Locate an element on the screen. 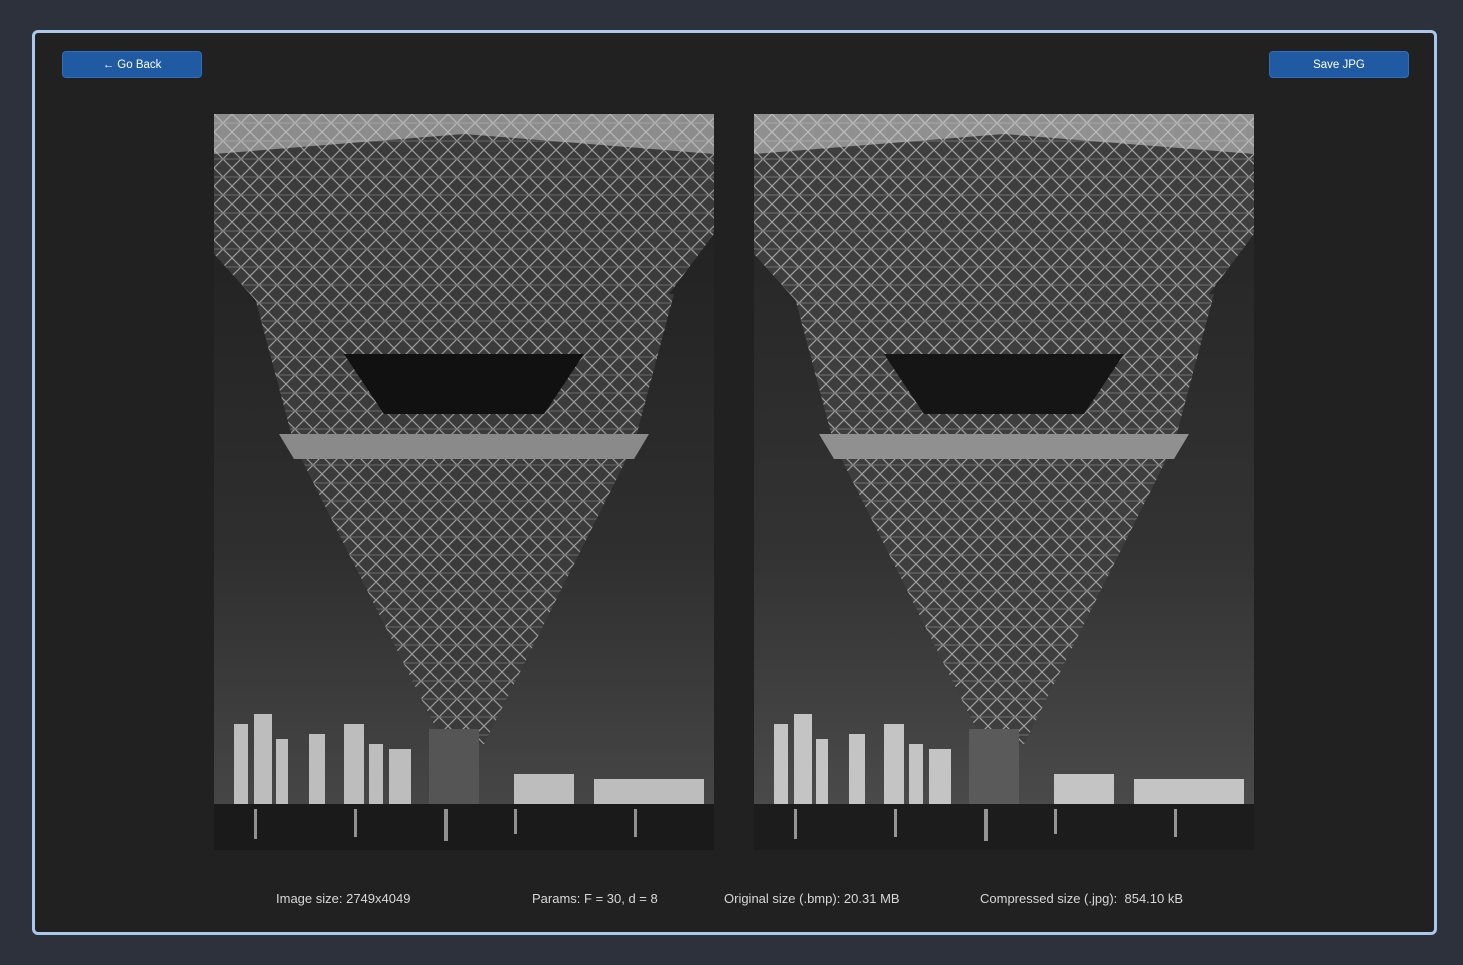  image-size-label: Image size: 2749x4049 is located at coordinates (343, 898).